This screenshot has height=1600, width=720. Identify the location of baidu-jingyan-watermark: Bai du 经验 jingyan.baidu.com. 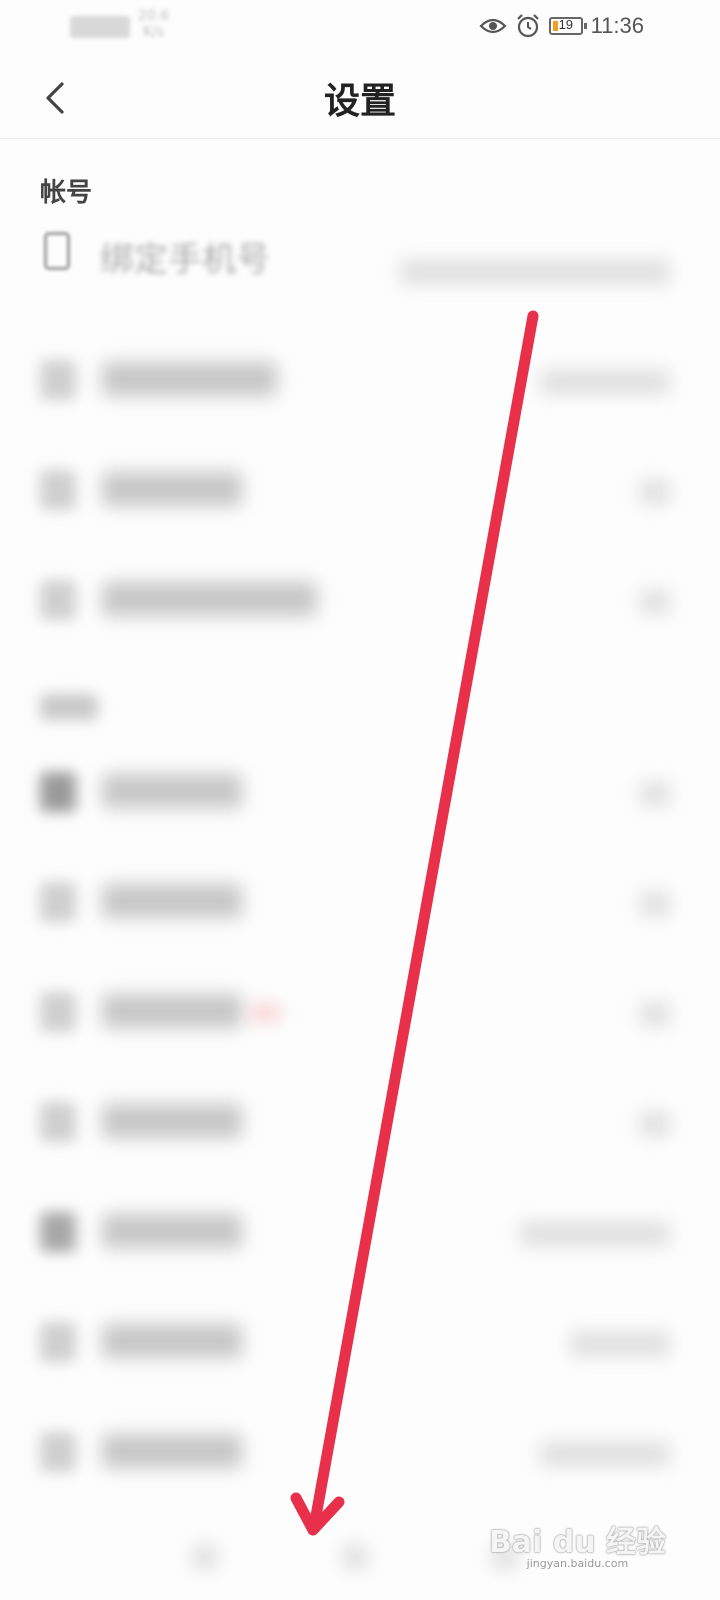
(577, 1543).